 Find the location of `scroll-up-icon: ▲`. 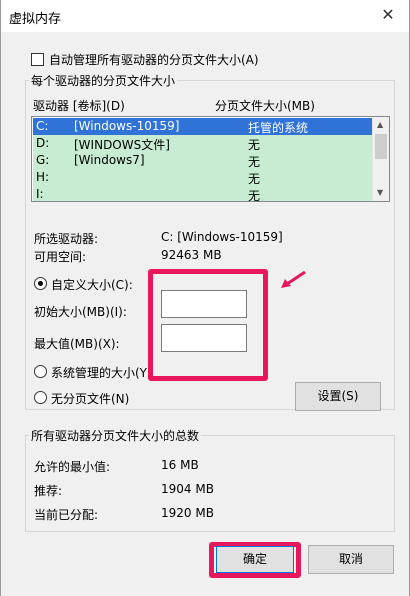

scroll-up-icon: ▲ is located at coordinates (380, 124).